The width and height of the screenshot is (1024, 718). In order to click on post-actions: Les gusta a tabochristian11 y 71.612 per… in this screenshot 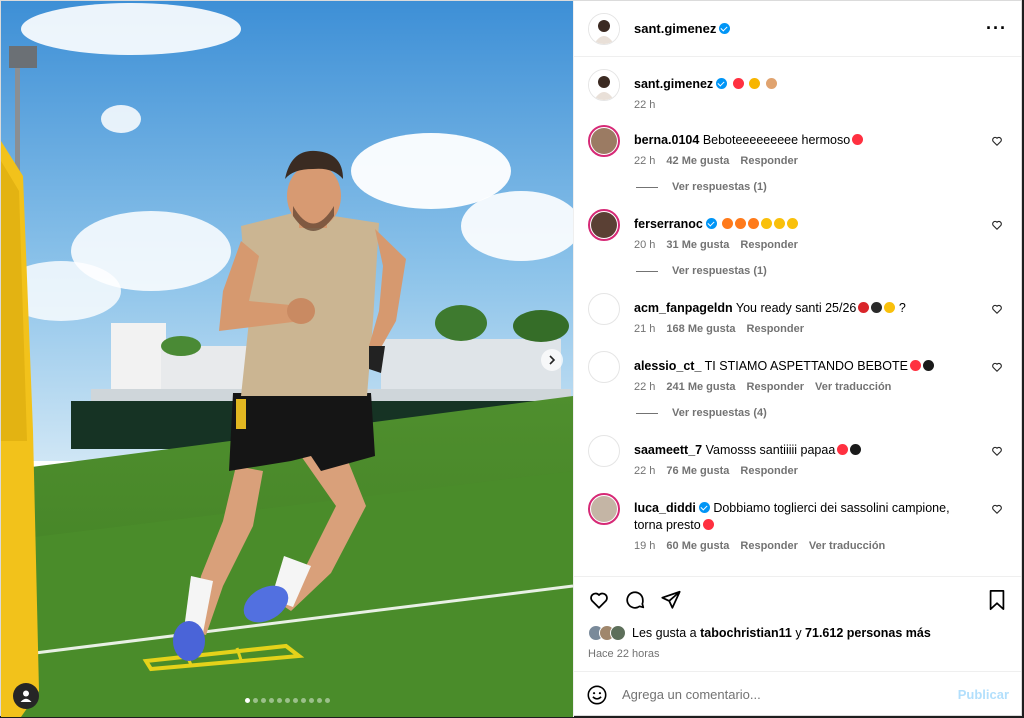, I will do `click(797, 623)`.